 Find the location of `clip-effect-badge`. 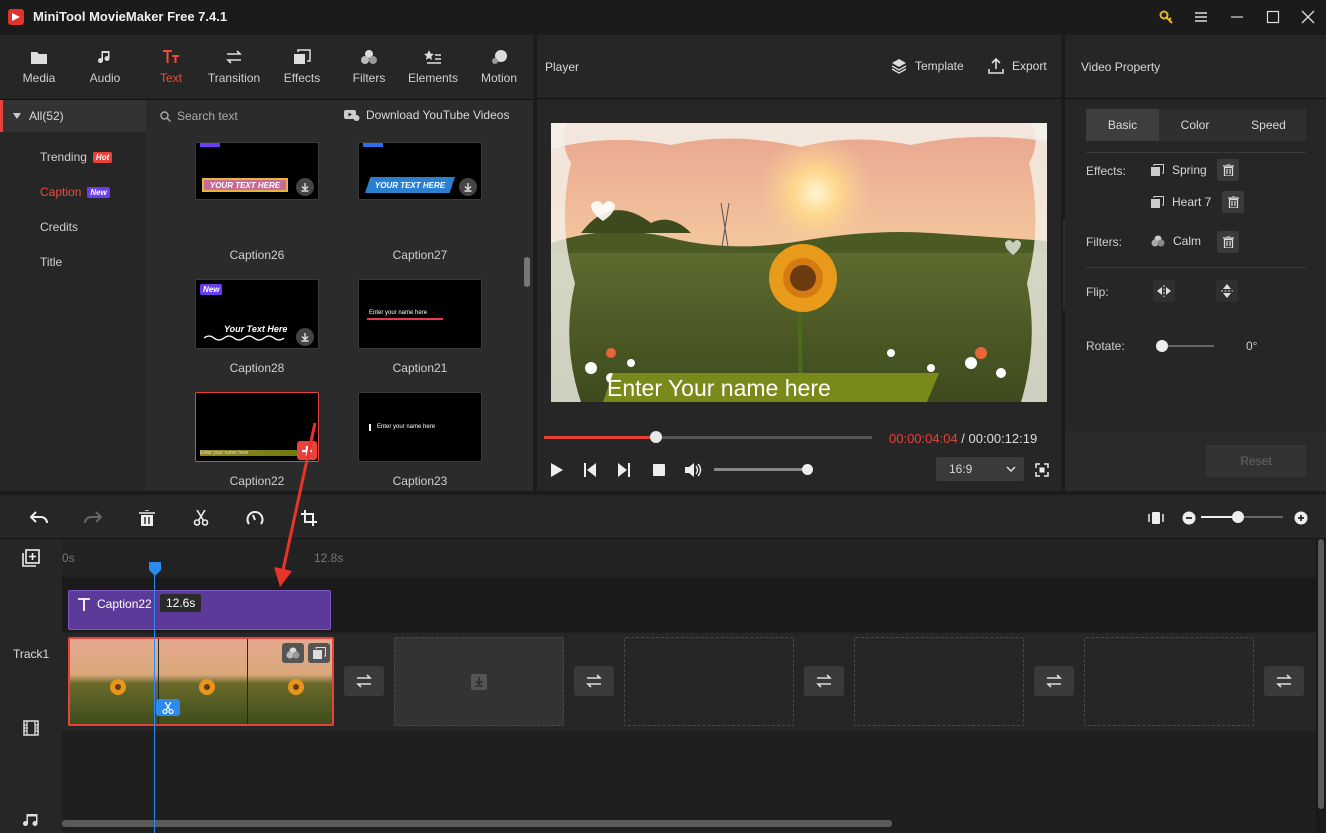

clip-effect-badge is located at coordinates (319, 653).